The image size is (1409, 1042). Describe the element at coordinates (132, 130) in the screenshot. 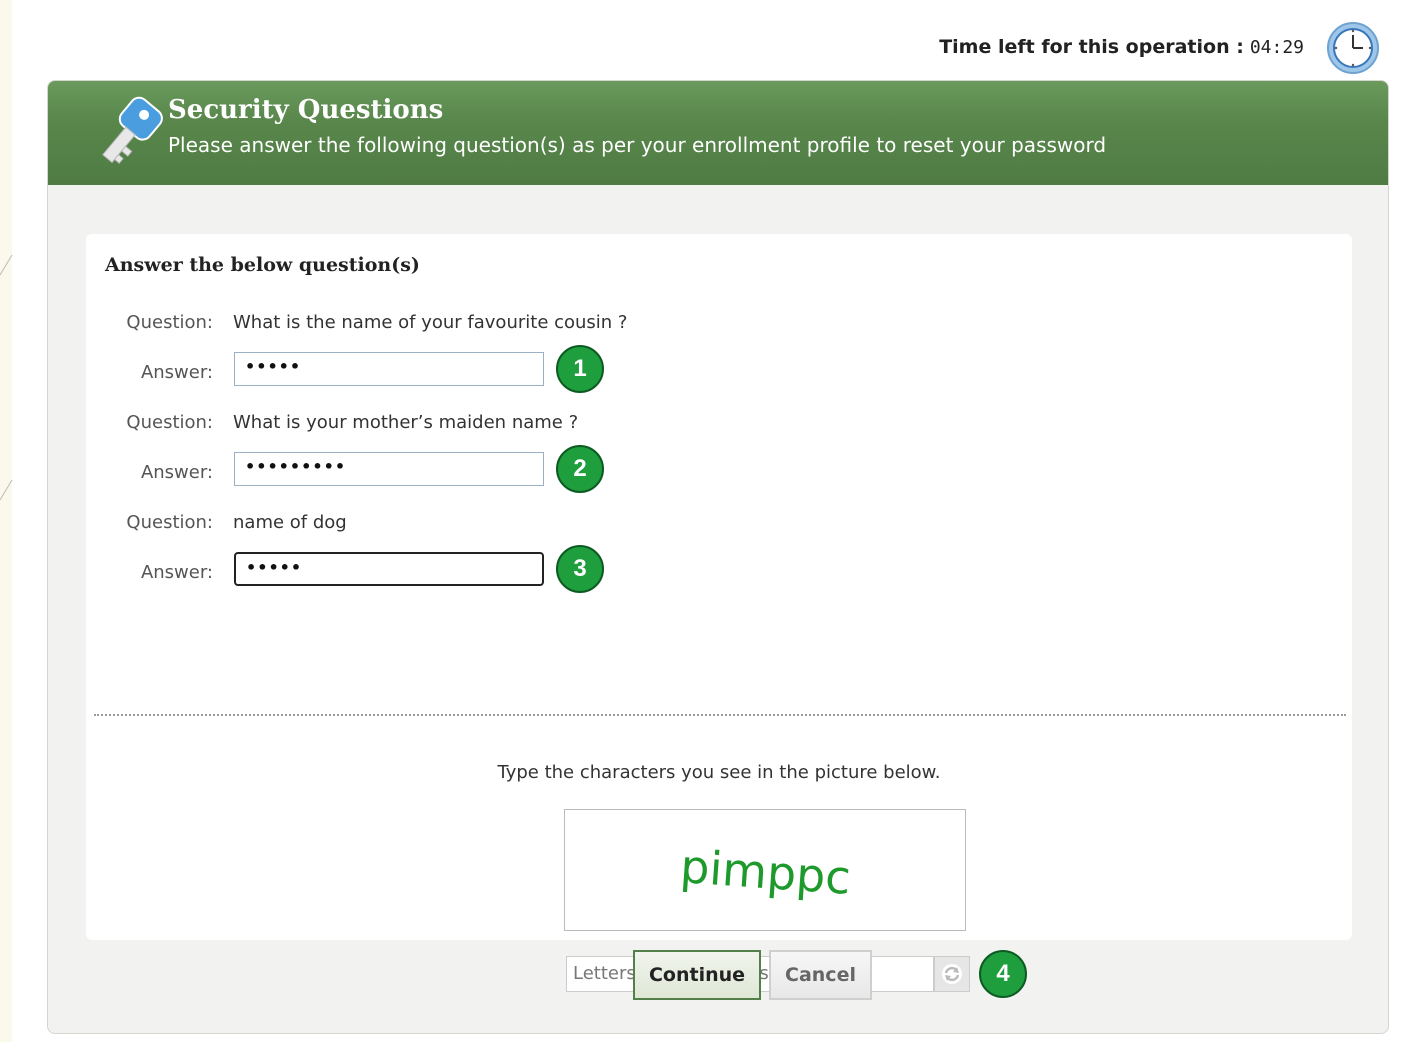

I see `key-icon` at that location.